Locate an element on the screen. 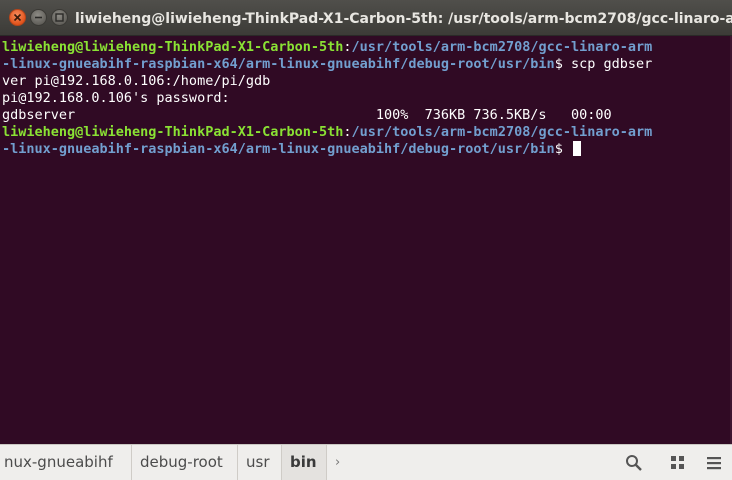  maximize-icon is located at coordinates (59, 17).